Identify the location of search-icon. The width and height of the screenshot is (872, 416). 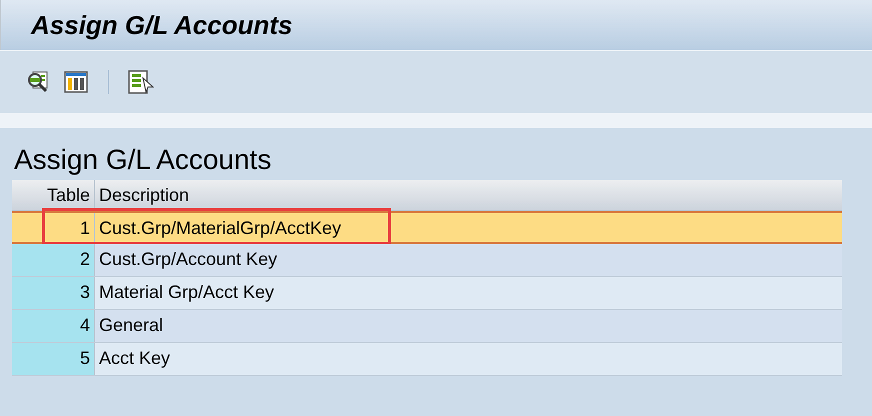
(38, 82).